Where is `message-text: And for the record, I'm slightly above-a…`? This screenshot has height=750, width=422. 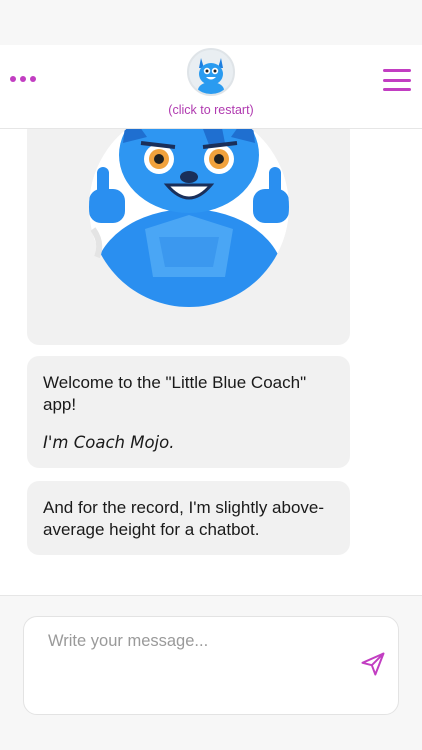 message-text: And for the record, I'm slightly above-a… is located at coordinates (184, 518).